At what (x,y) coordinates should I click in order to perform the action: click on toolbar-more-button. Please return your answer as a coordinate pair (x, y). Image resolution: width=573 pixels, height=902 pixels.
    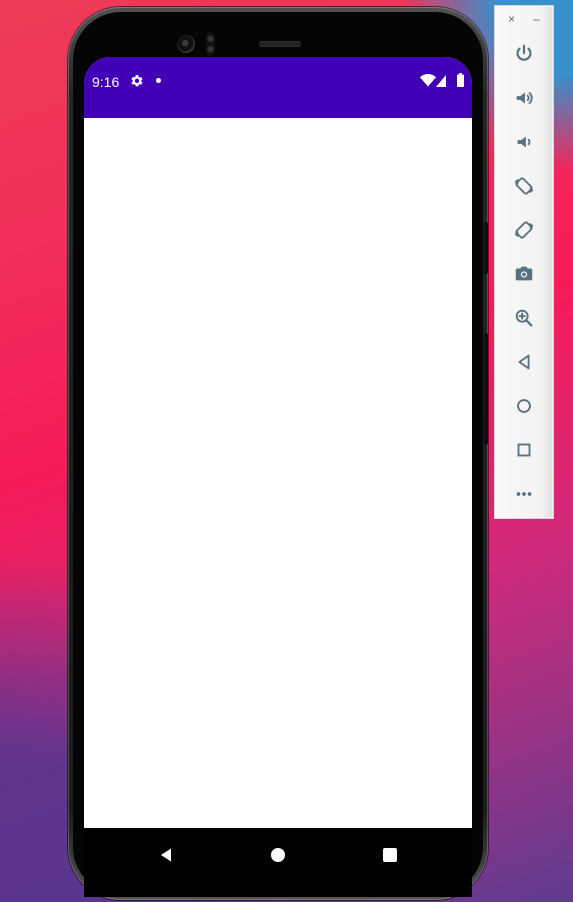
    Looking at the image, I should click on (524, 494).